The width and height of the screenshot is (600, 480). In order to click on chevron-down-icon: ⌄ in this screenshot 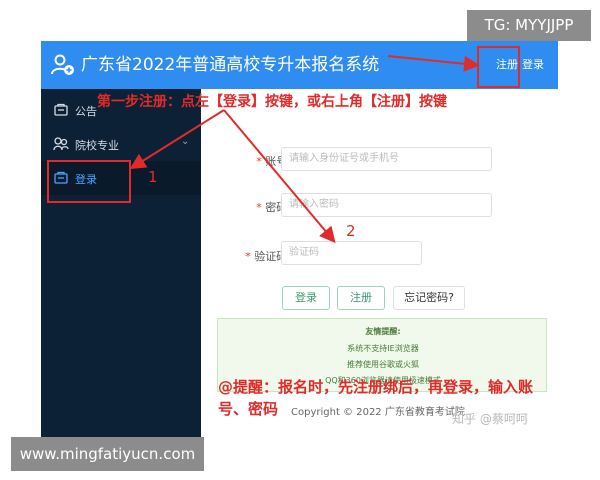, I will do `click(185, 141)`.